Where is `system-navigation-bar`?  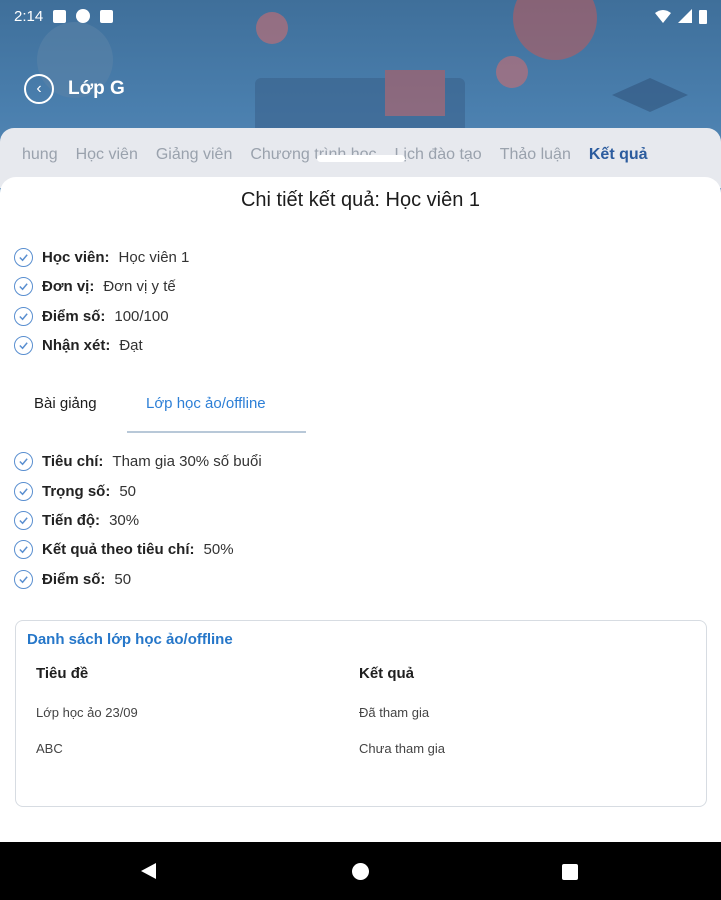 system-navigation-bar is located at coordinates (360, 871).